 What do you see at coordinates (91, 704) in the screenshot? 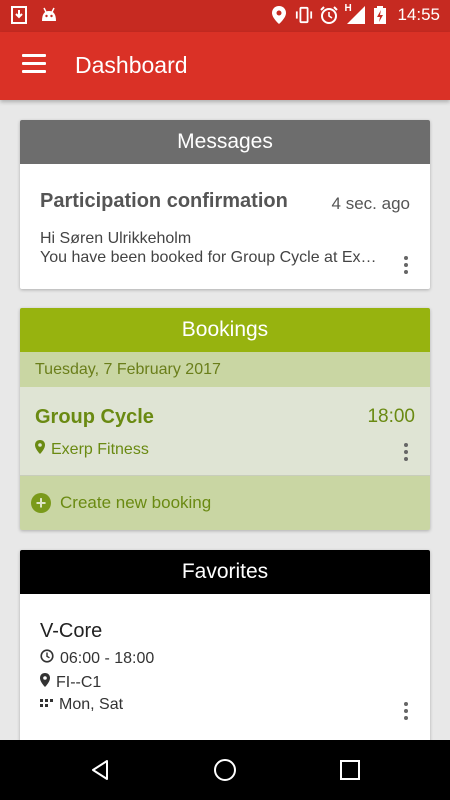
I see `favorite-days-label: Mon, Sat` at bounding box center [91, 704].